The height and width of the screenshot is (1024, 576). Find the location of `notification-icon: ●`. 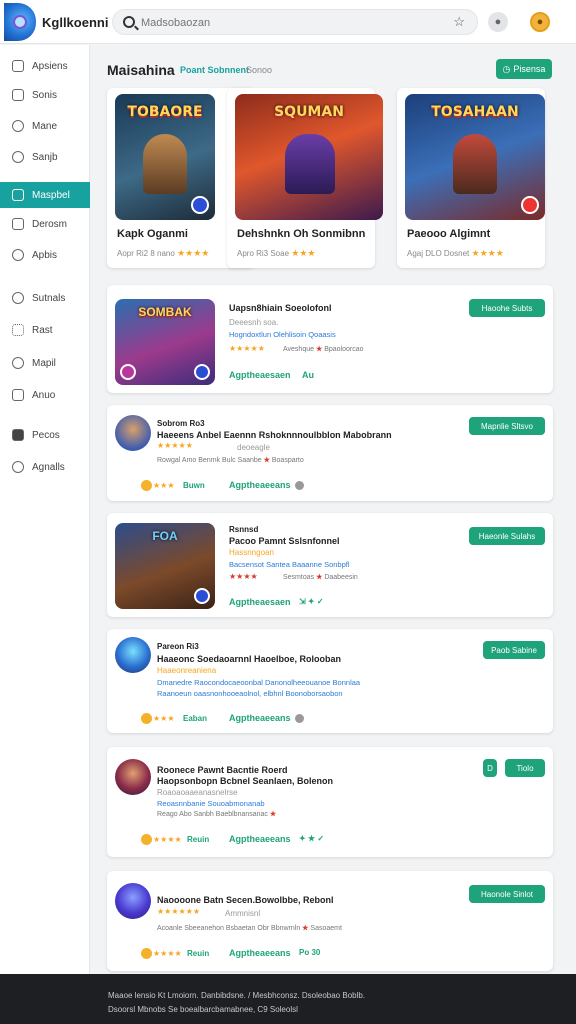

notification-icon: ● is located at coordinates (498, 22).